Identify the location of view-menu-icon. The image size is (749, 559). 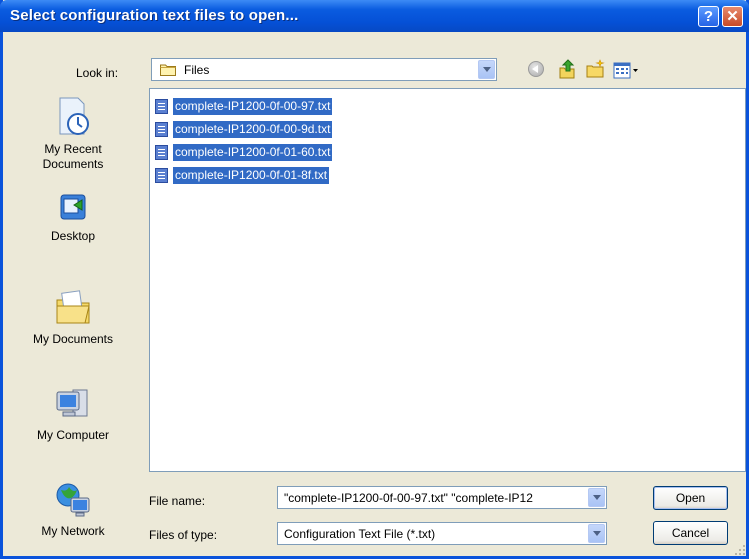
(626, 71).